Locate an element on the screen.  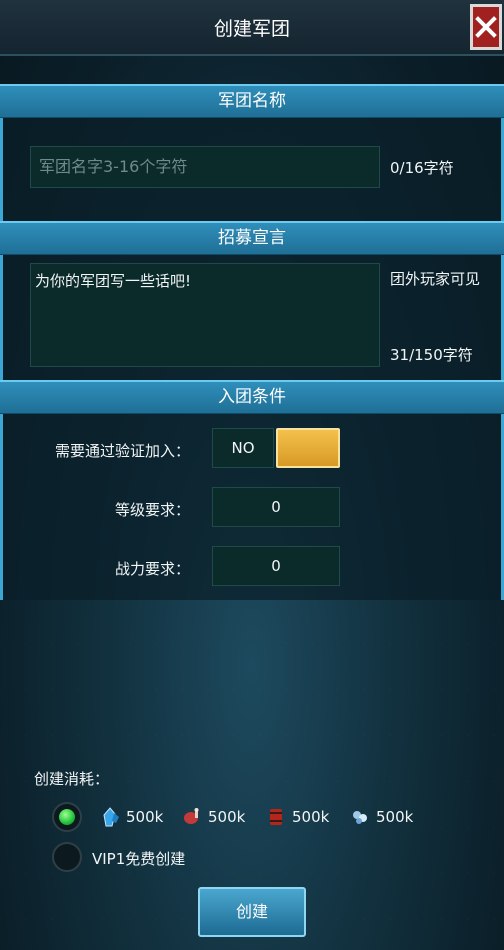
close-button is located at coordinates (486, 27).